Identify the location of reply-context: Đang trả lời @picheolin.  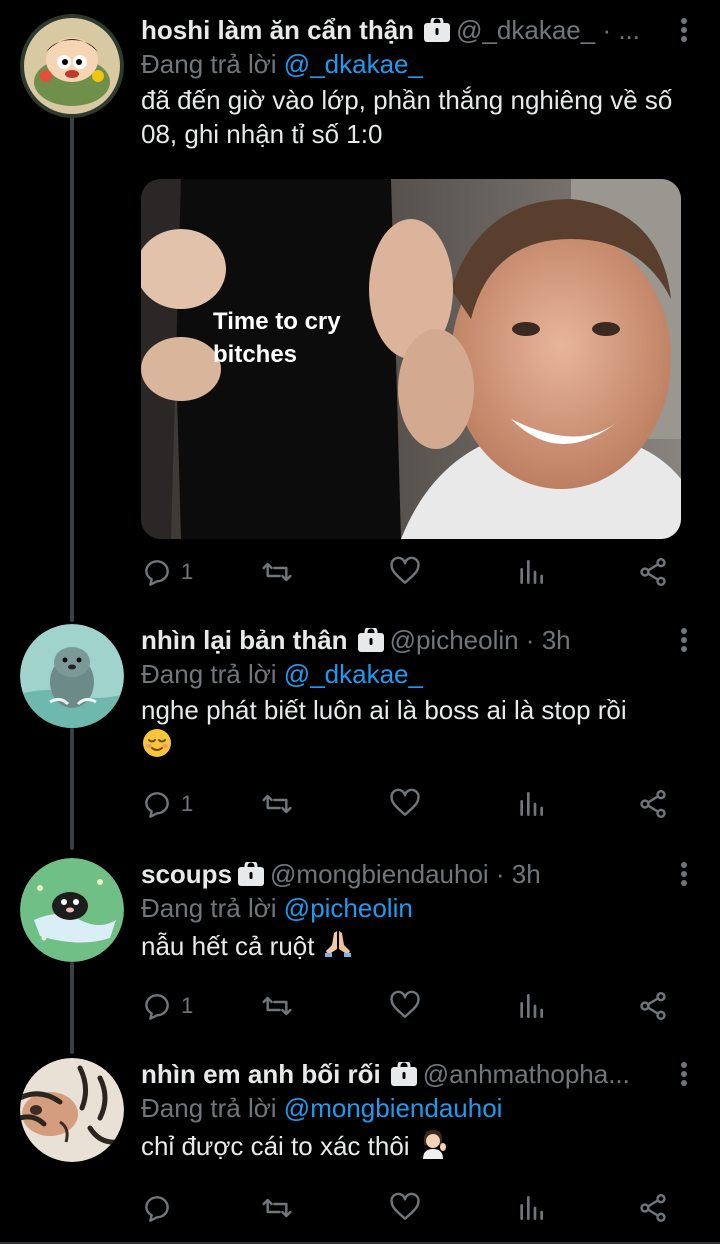
(277, 908).